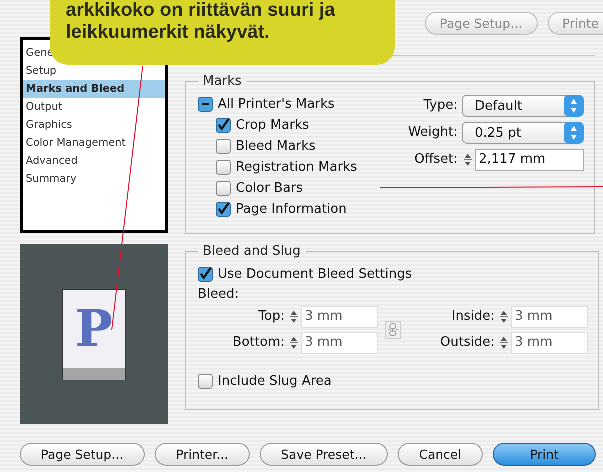  Describe the element at coordinates (291, 209) in the screenshot. I see `checkbox-label: Page Information` at that location.